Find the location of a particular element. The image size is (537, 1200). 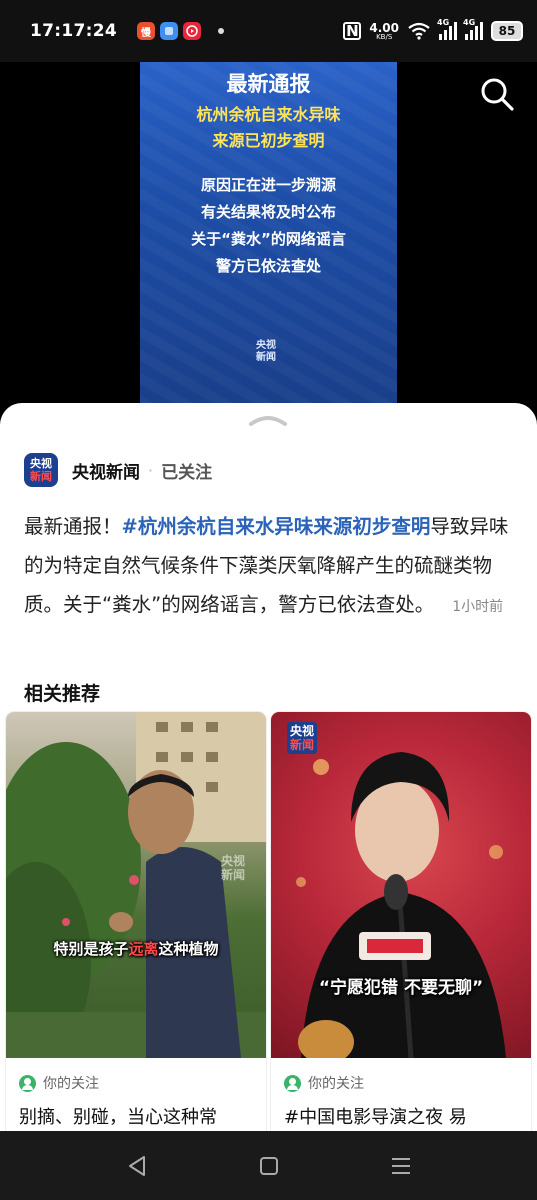

video-body: 原因正在进一步溯源 有关结果将及时公布 关于“粪水”的网络谣言 警方已依法查处 is located at coordinates (268, 226).